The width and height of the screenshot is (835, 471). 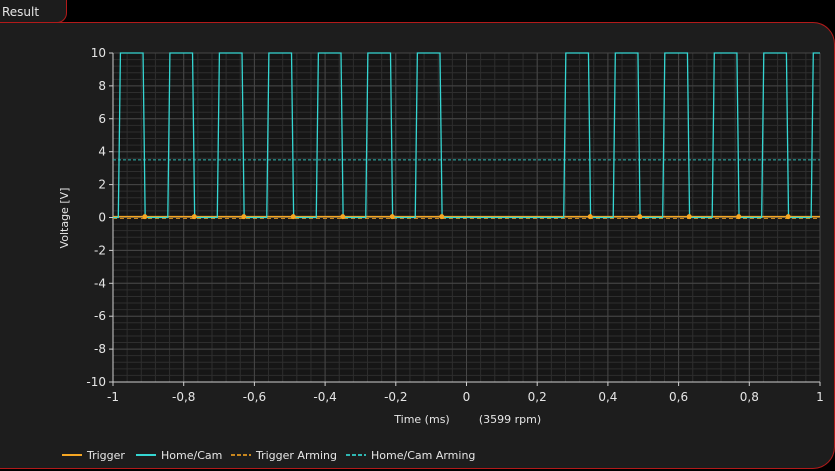 I want to click on x-axis-rpm-note: (3599 rpm), so click(x=510, y=419).